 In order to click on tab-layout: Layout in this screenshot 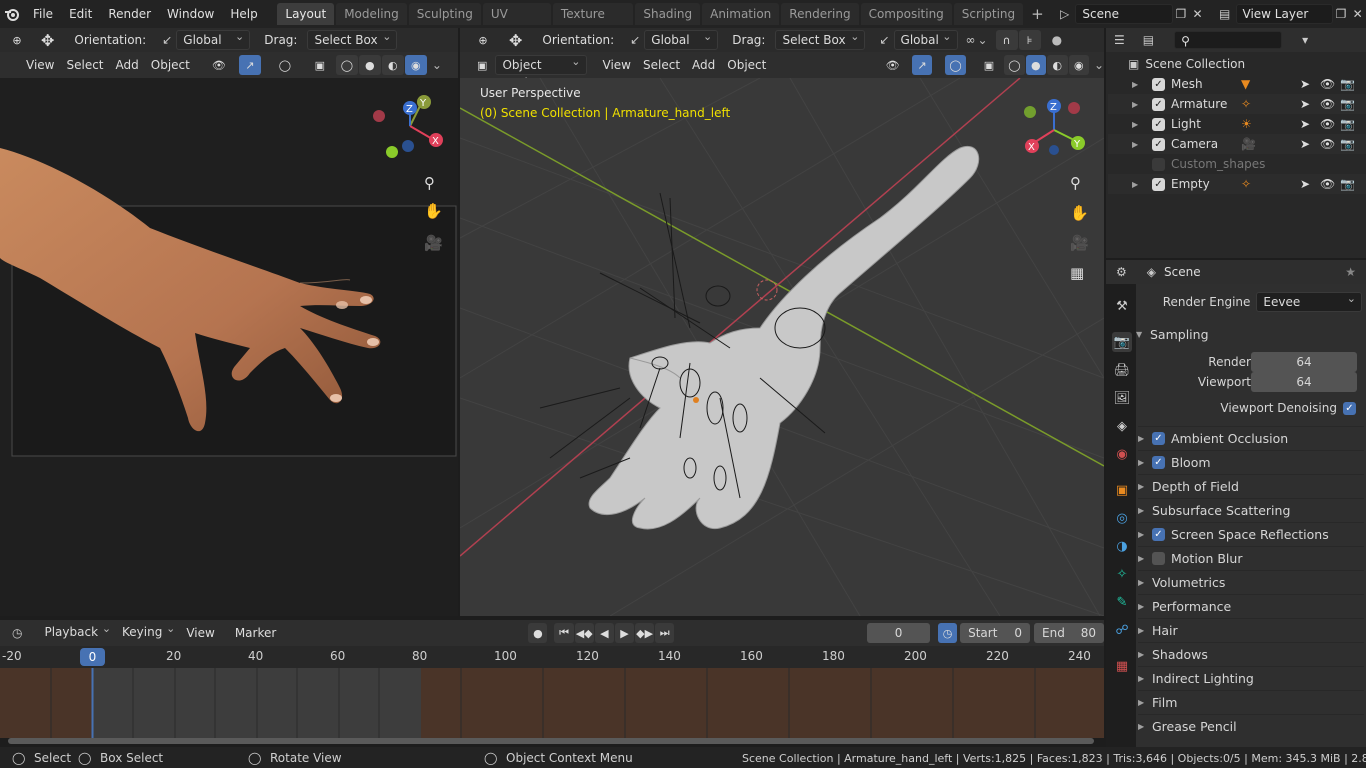, I will do `click(306, 14)`.